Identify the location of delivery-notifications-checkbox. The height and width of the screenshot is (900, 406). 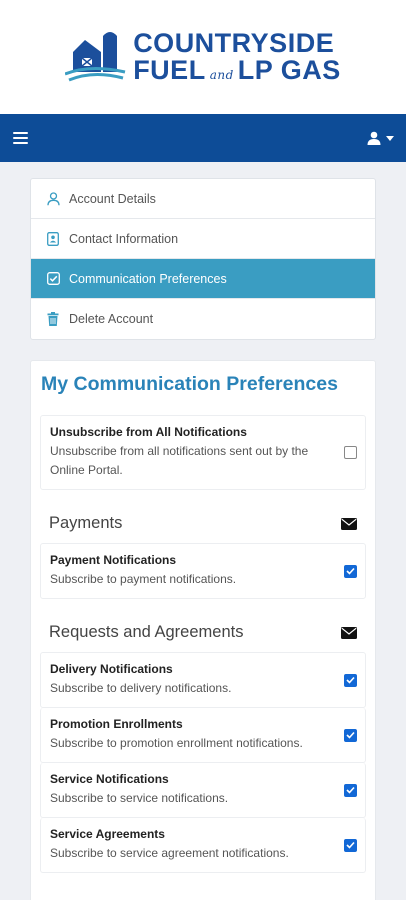
(350, 680).